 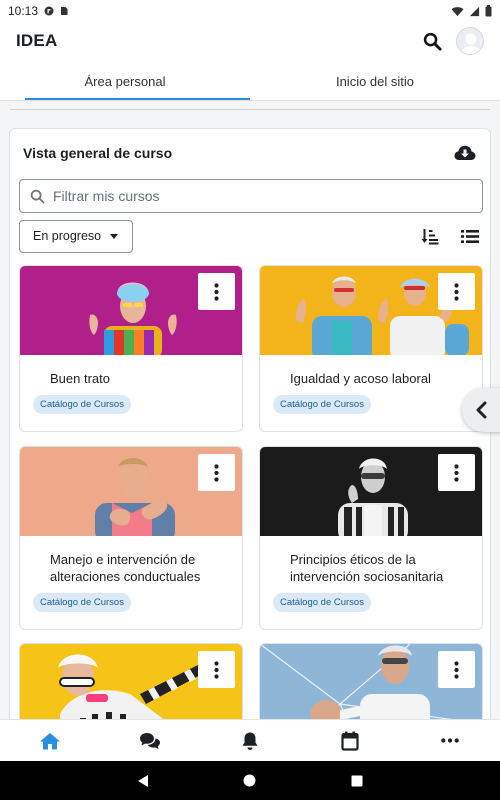 I want to click on course-search-field, so click(x=251, y=196).